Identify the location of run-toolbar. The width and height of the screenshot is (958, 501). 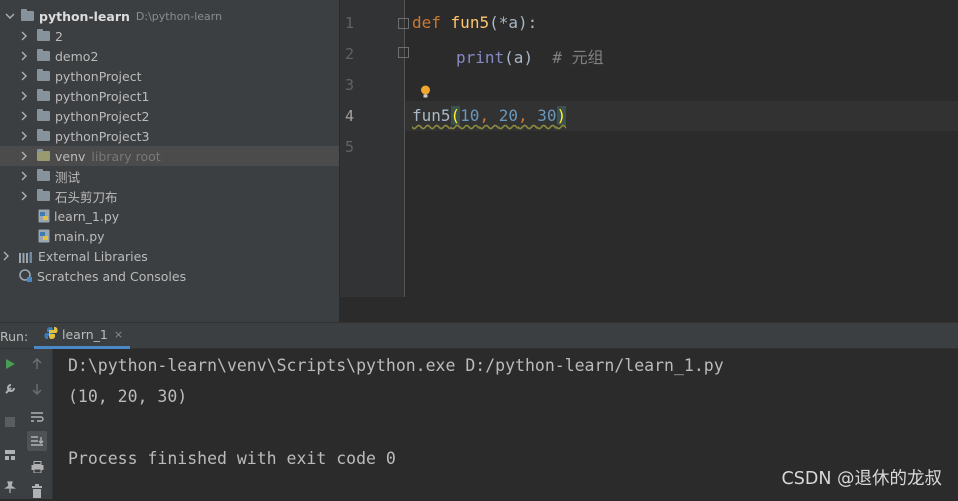
(26, 424).